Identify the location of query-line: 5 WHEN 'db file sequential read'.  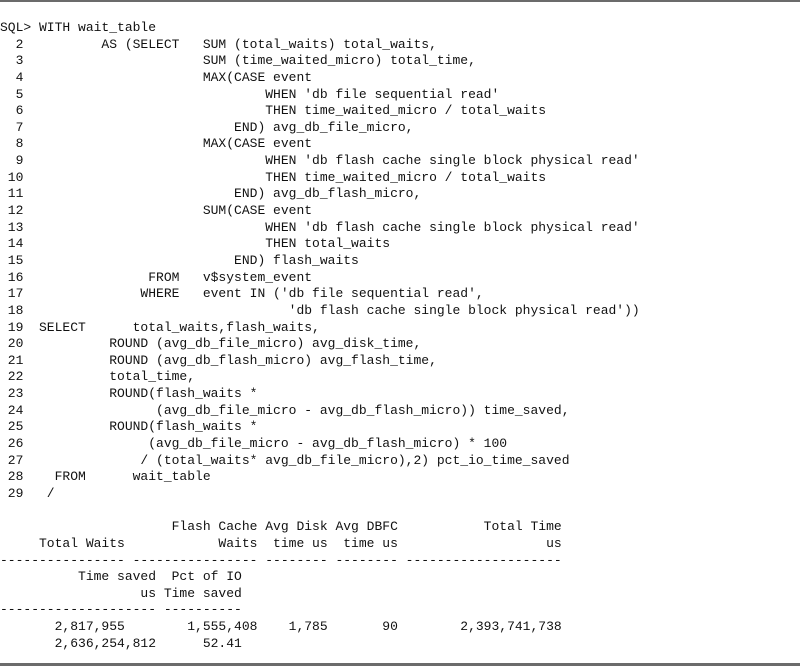
(250, 94).